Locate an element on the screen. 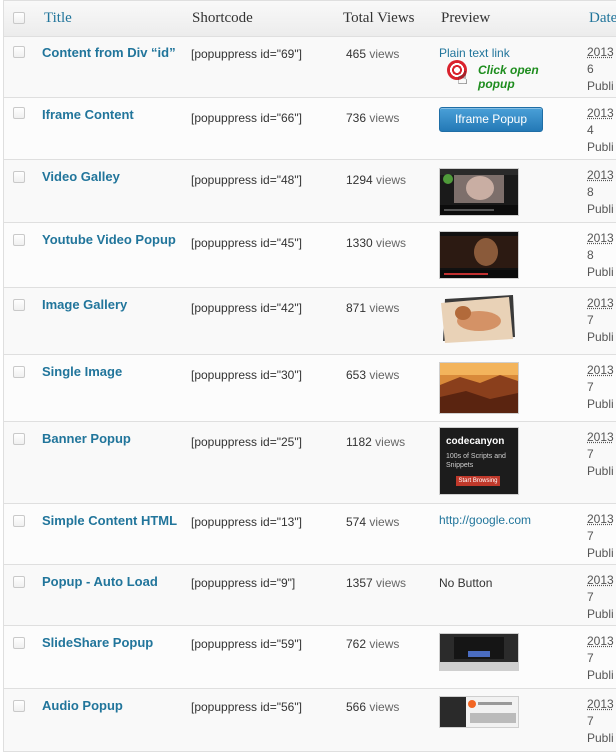 This screenshot has height=752, width=616. row-views: 762 views is located at coordinates (372, 644).